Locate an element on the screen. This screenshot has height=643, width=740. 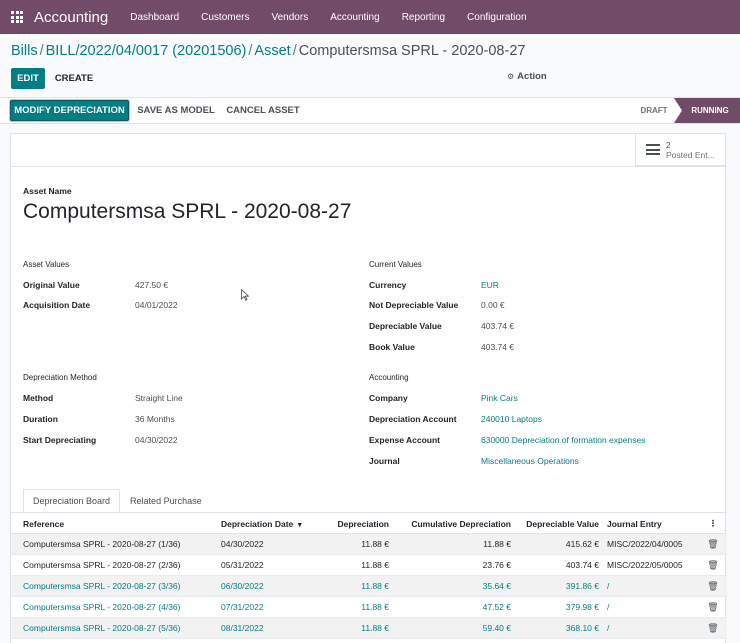
start-depreciating-value: 04/30/2022 is located at coordinates (156, 440).